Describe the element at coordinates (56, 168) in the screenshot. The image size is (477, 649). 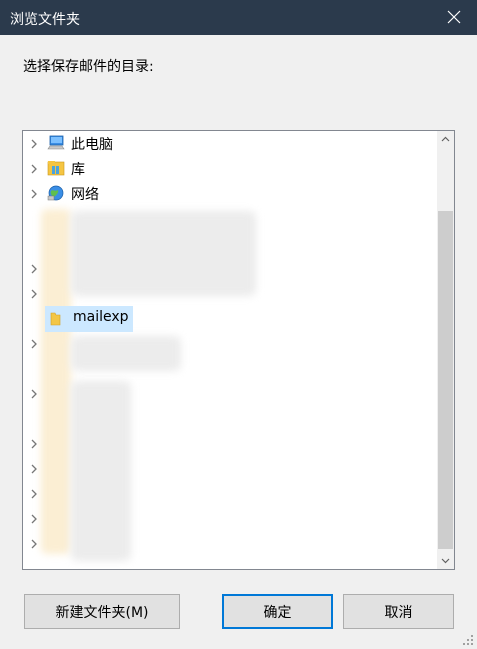
I see `library-icon` at that location.